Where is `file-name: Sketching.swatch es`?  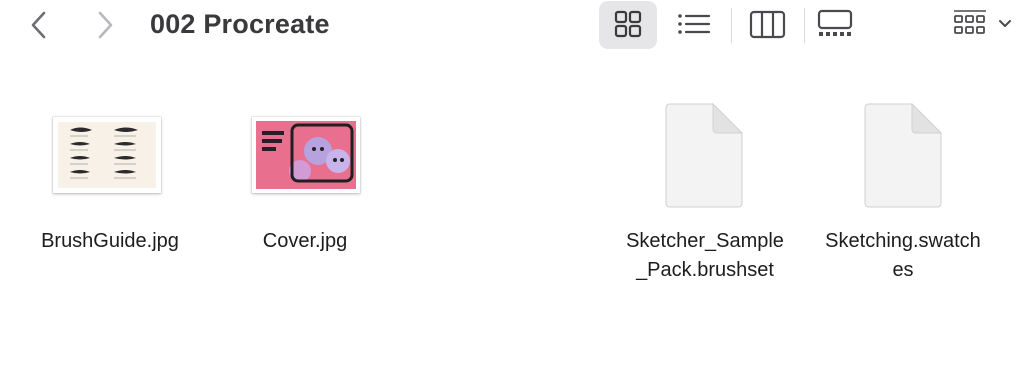
file-name: Sketching.swatch es is located at coordinates (903, 255).